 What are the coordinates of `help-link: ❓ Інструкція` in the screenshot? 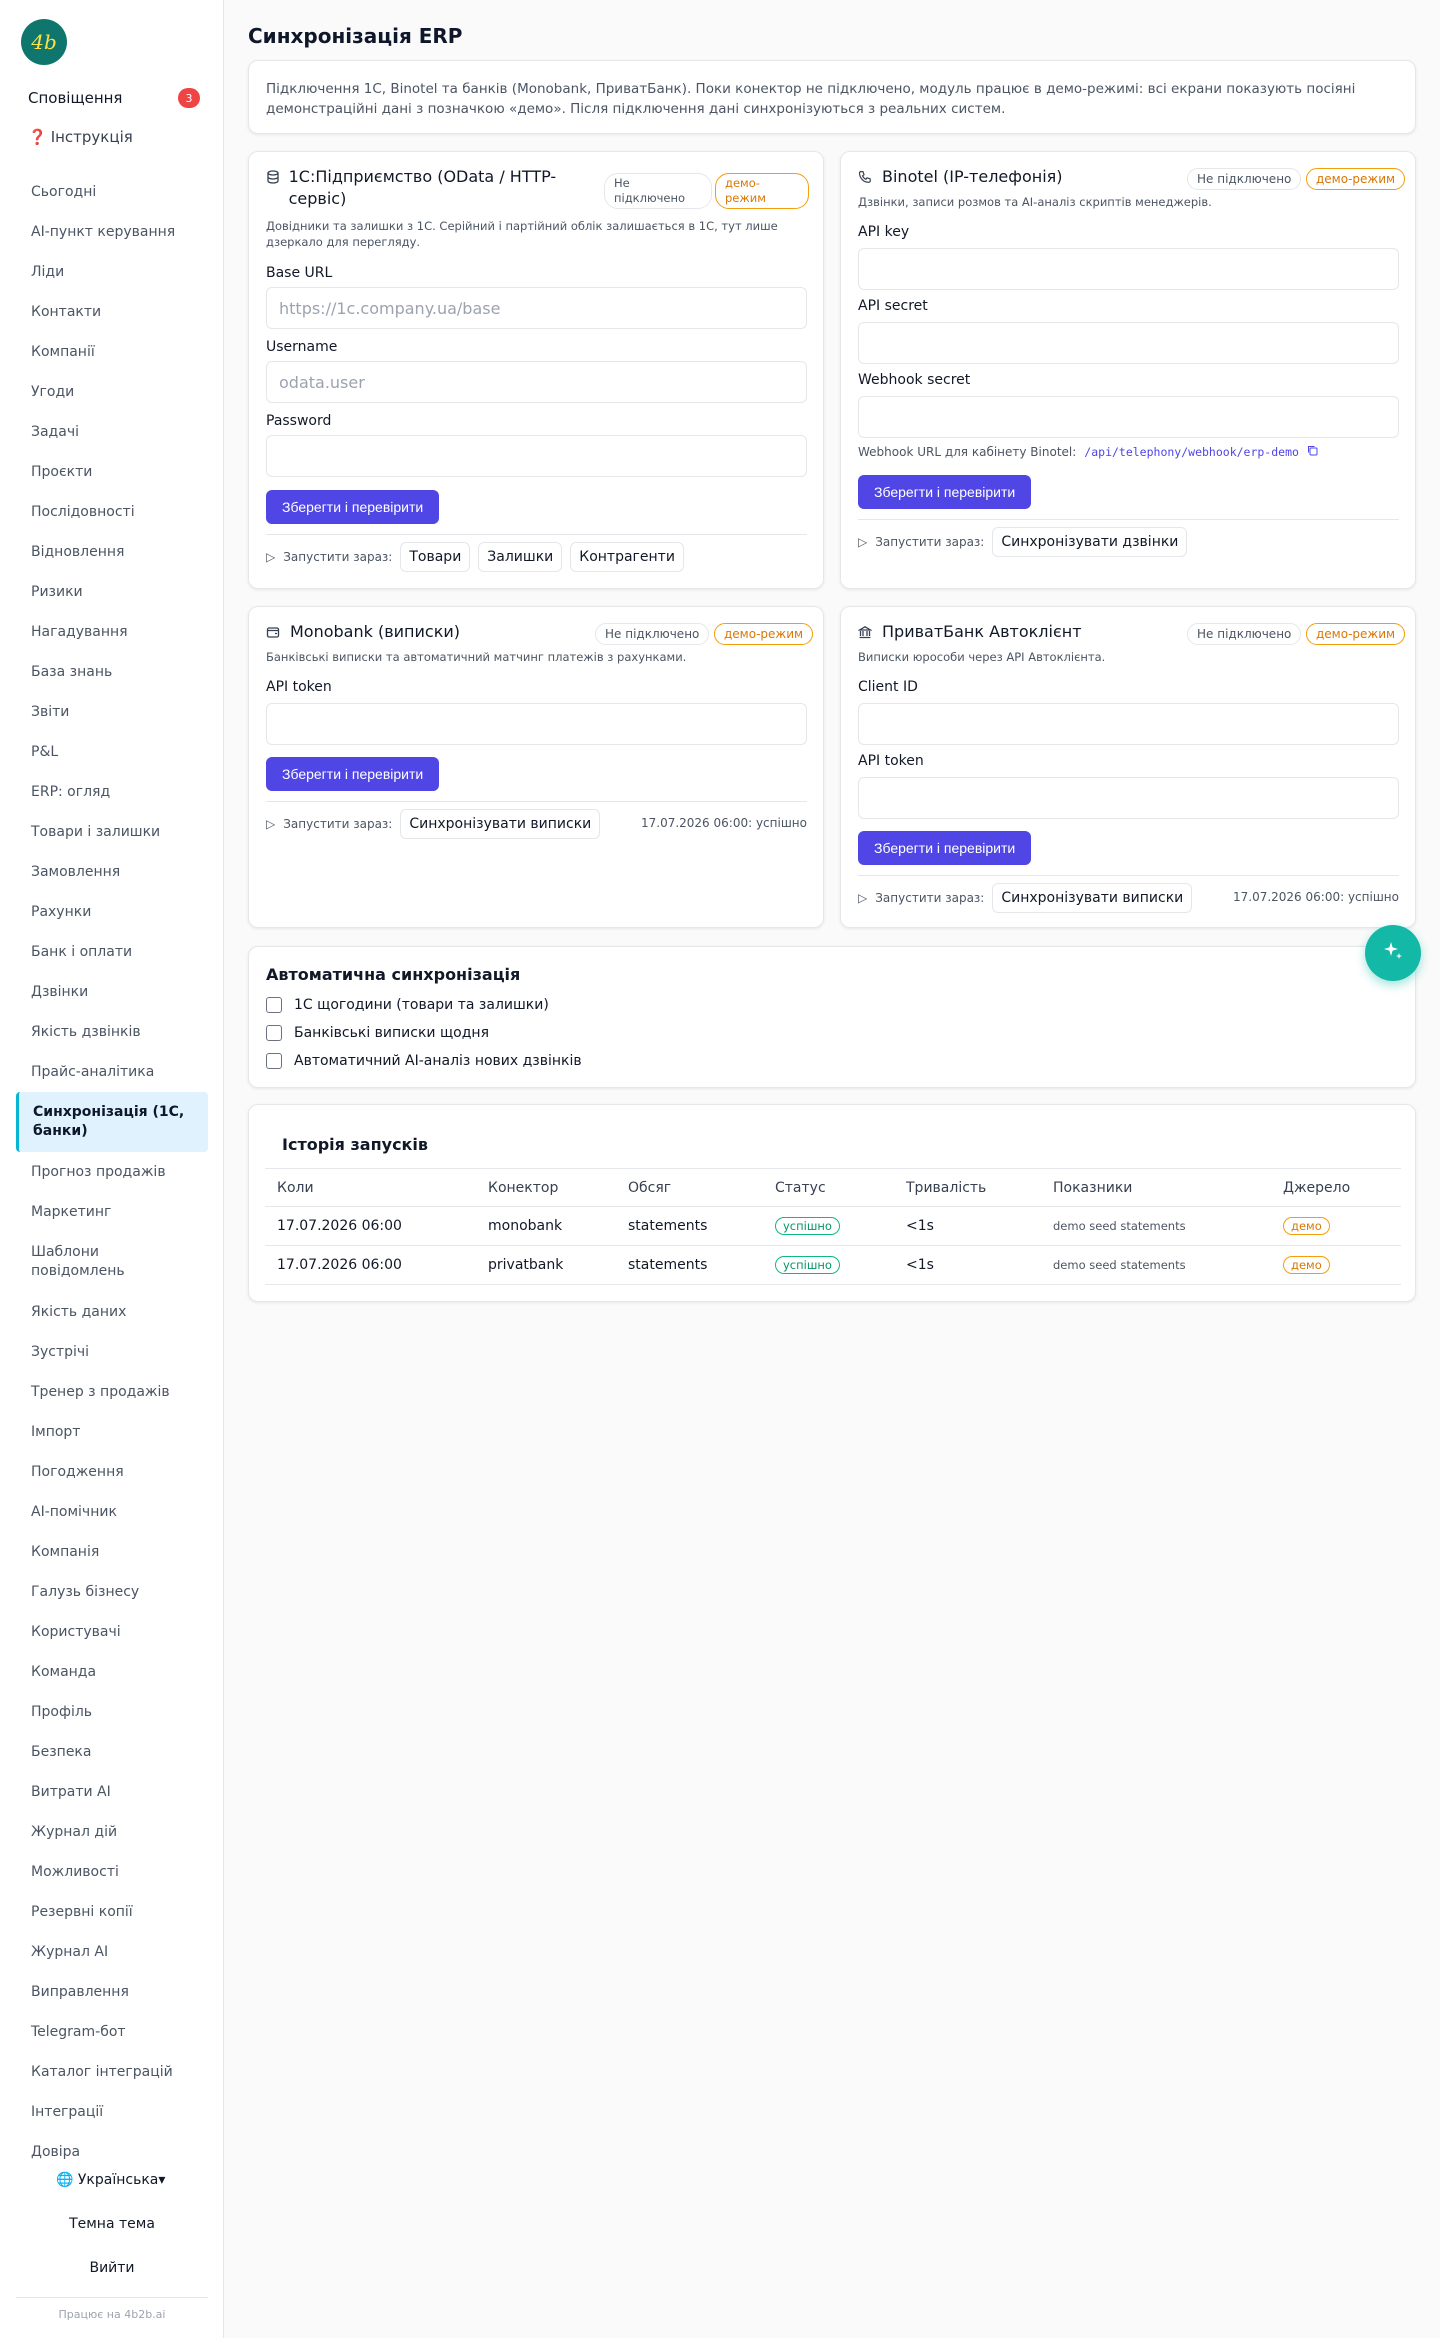 It's located at (80, 137).